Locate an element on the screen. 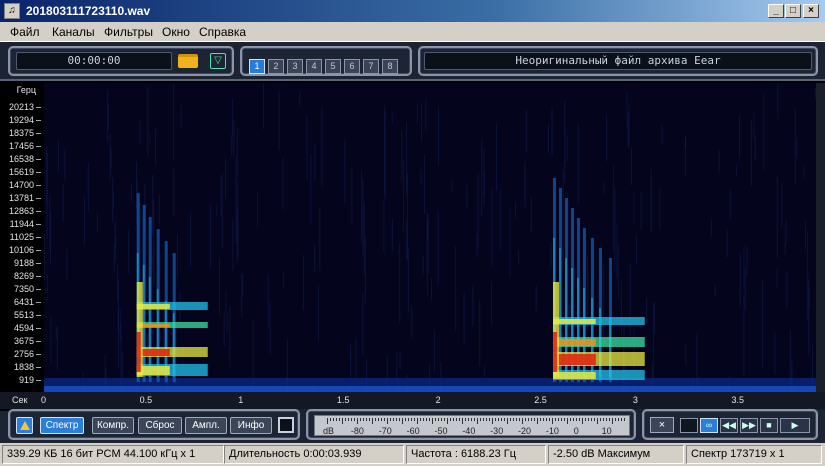 Image resolution: width=825 pixels, height=466 pixels. db-scale-label: -10 is located at coordinates (552, 431).